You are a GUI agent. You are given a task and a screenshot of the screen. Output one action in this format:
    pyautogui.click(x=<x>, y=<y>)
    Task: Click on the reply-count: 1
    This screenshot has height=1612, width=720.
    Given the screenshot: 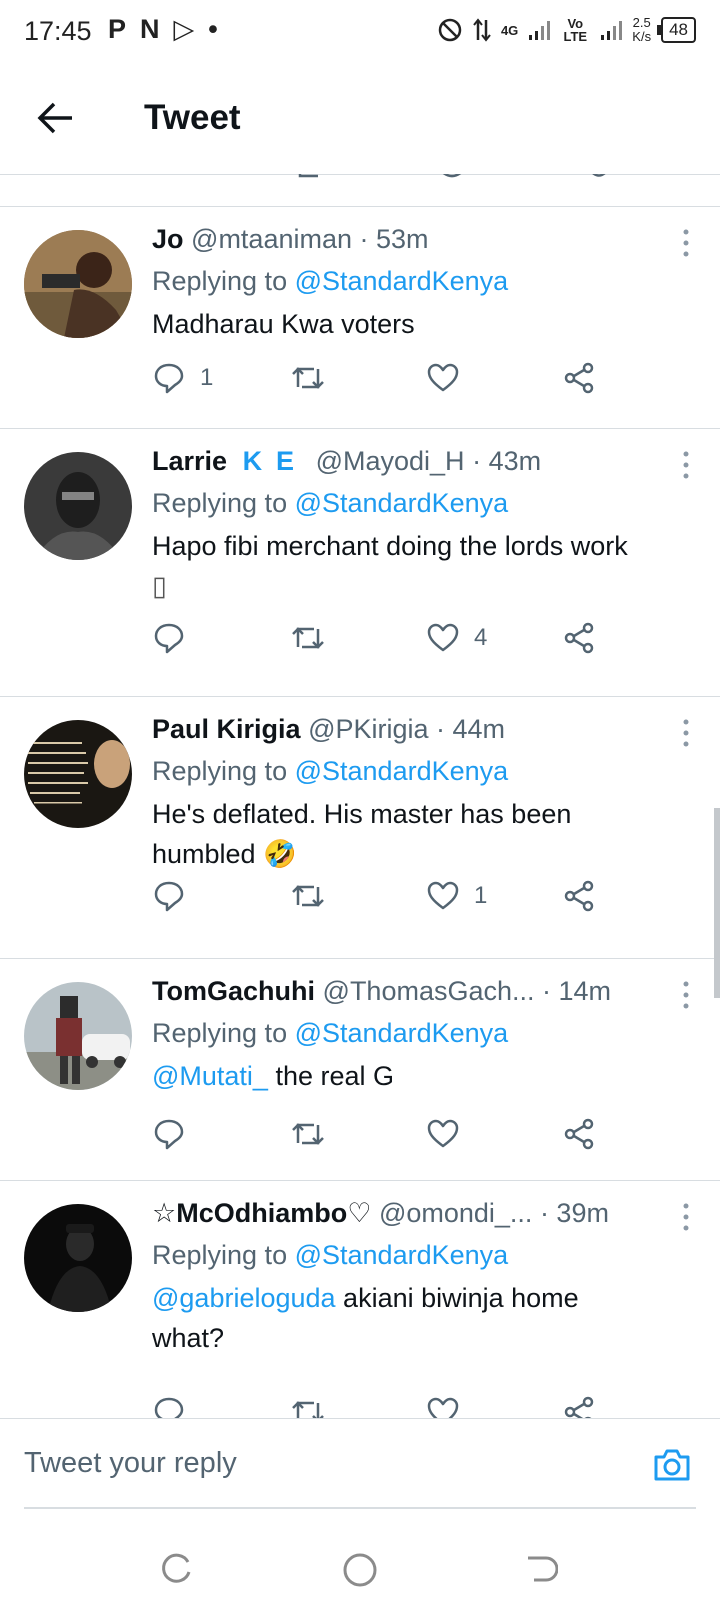 What is the action you would take?
    pyautogui.click(x=207, y=377)
    